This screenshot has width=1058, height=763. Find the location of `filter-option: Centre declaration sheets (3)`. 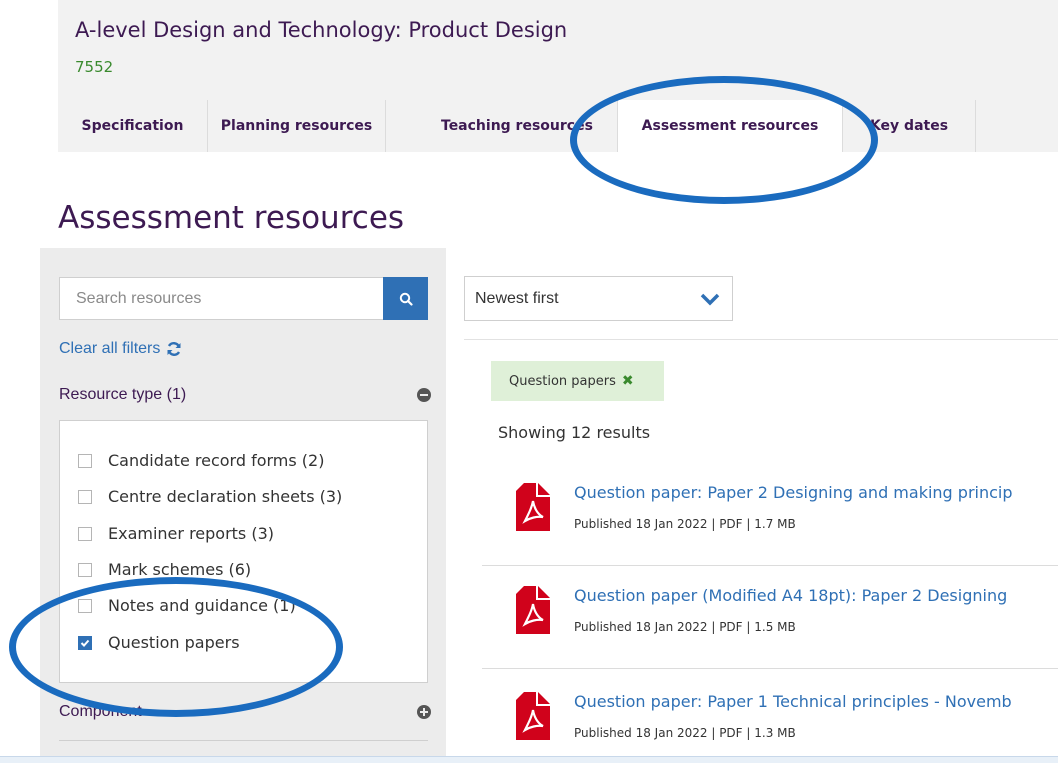

filter-option: Centre declaration sheets (3) is located at coordinates (210, 496).